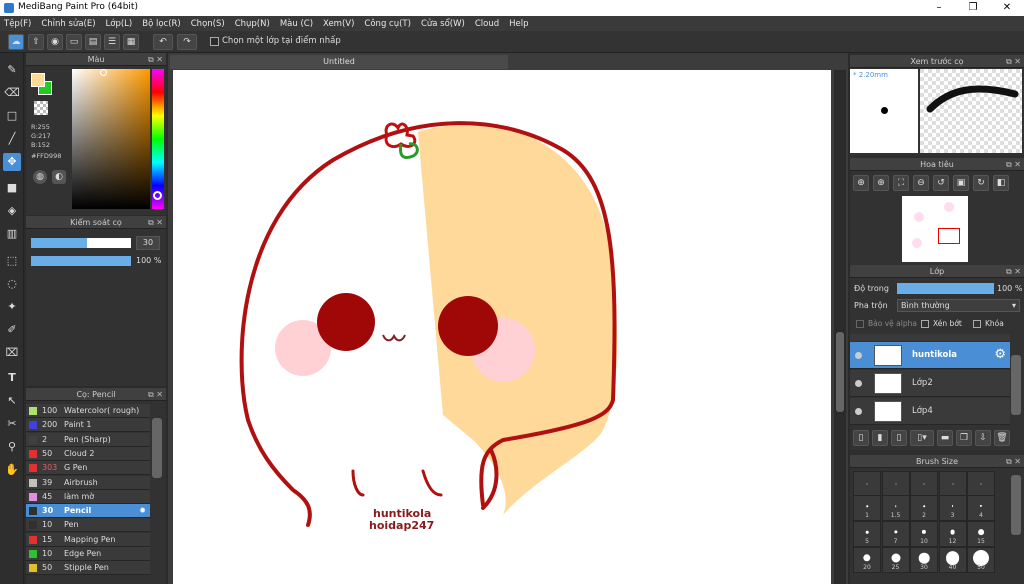  Describe the element at coordinates (952, 560) in the screenshot. I see `brush-size-cell: 40` at that location.